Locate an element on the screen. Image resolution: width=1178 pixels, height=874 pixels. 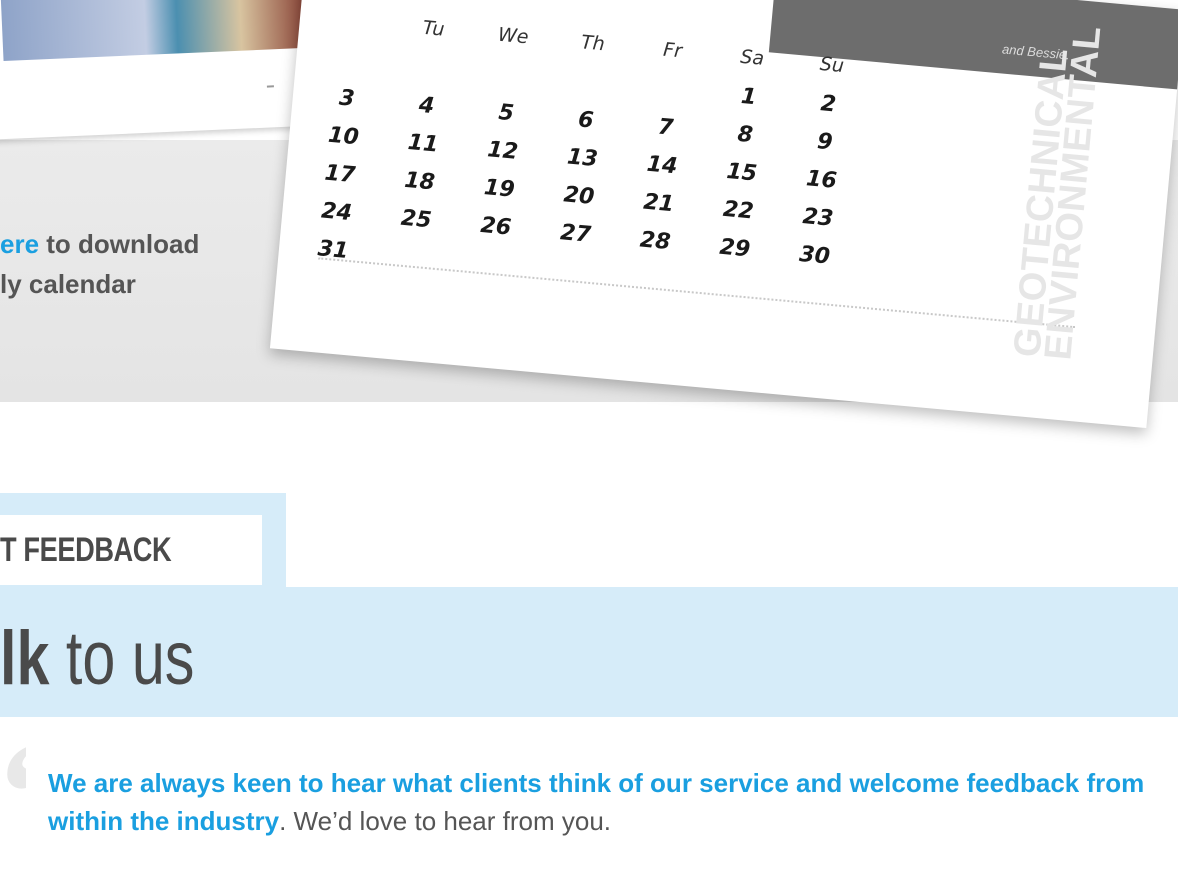
feedback-rest-text: . We’d love to hear from you. is located at coordinates (445, 821).